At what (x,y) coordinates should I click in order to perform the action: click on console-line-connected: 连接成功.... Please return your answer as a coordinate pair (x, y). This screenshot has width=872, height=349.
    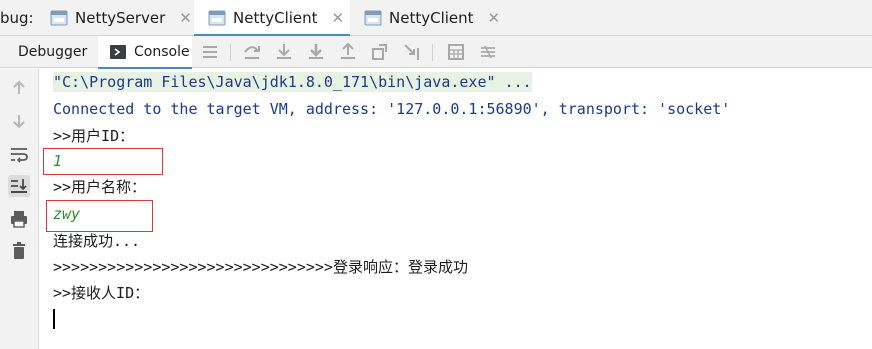
    Looking at the image, I should click on (97, 241).